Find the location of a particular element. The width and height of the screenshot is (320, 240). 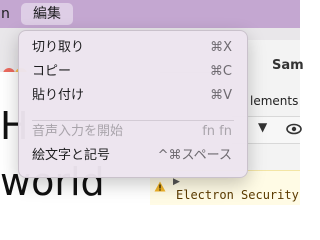

app-menu: n is located at coordinates (5, 14).